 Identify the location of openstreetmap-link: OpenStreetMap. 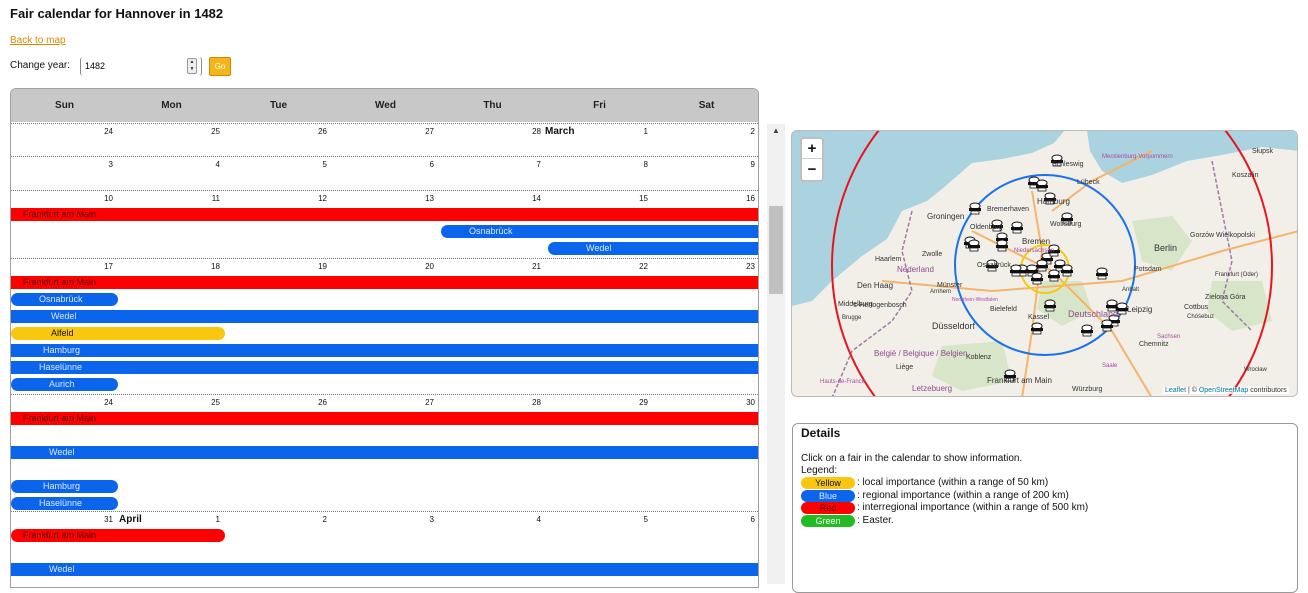
(1223, 390).